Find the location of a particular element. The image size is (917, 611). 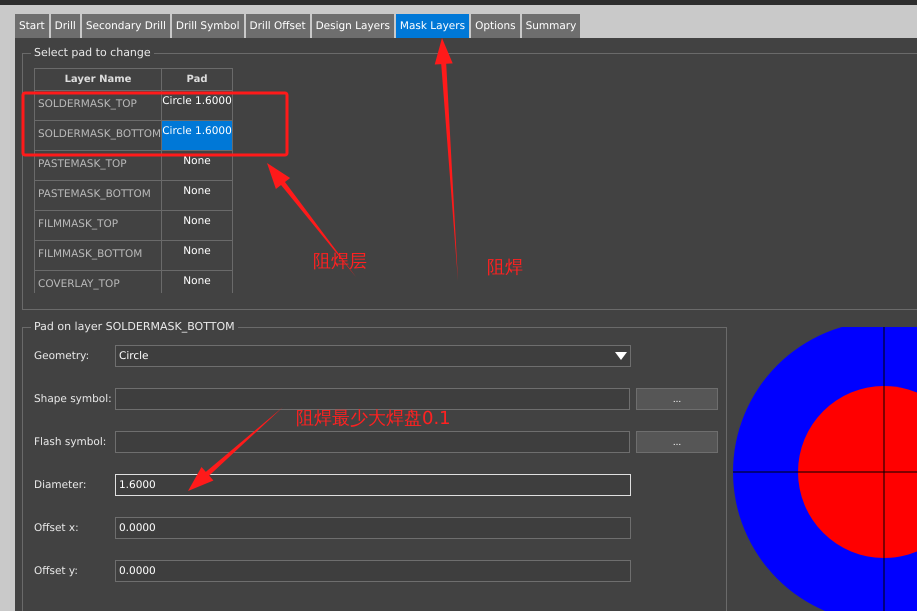

tab: Options is located at coordinates (495, 26).